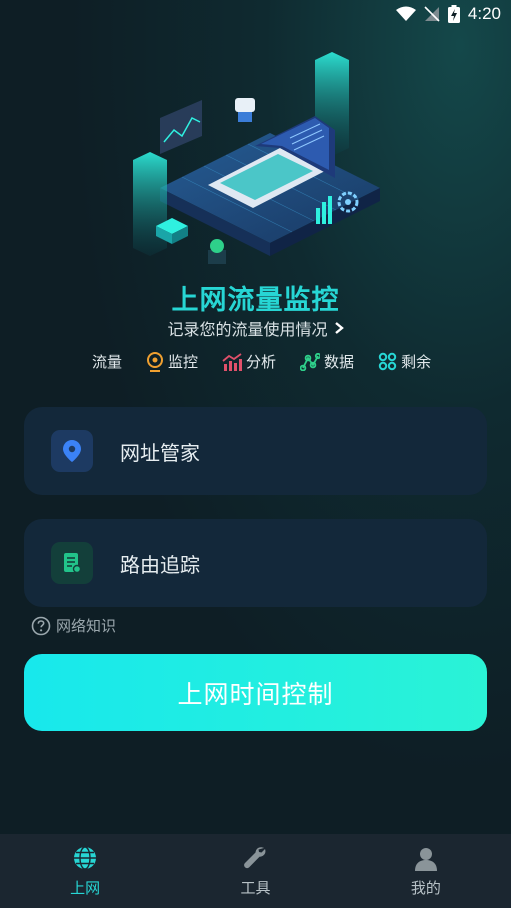 This screenshot has height=908, width=511. What do you see at coordinates (85, 857) in the screenshot?
I see `globe-icon` at bounding box center [85, 857].